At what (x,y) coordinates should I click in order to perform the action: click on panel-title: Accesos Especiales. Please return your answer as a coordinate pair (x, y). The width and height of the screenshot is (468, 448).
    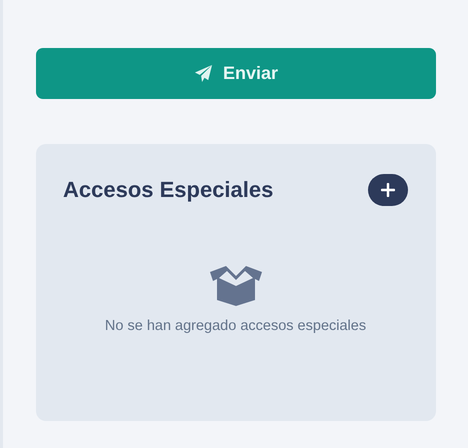
    Looking at the image, I should click on (168, 190).